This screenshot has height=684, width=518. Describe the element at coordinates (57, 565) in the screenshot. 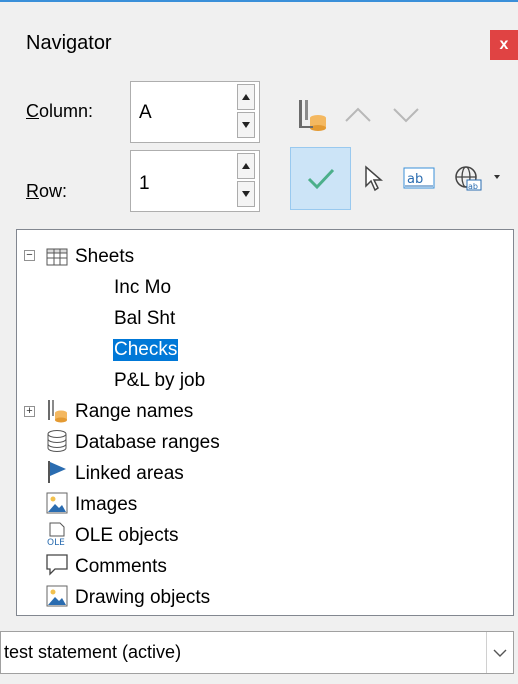

I see `comment-icon` at that location.